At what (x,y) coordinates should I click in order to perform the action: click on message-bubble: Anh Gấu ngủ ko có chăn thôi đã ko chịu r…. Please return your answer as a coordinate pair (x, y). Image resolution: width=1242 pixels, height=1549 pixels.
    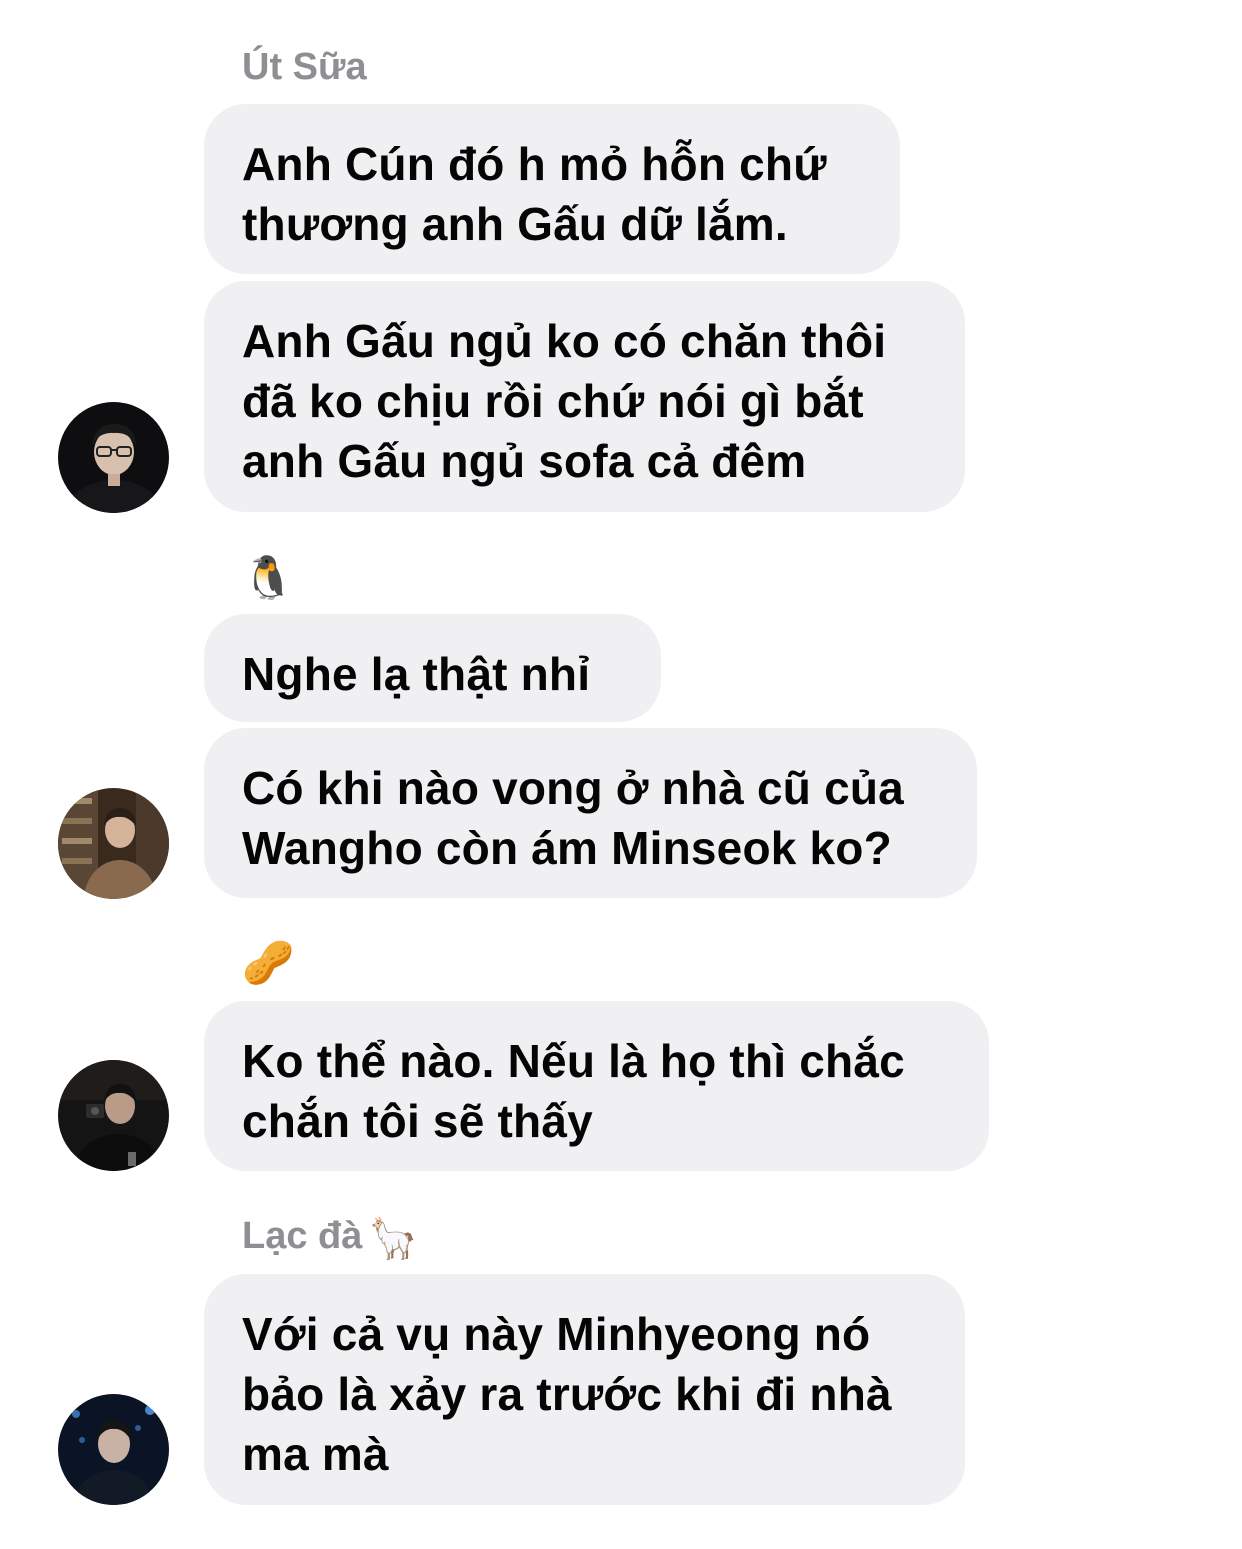
    Looking at the image, I should click on (584, 396).